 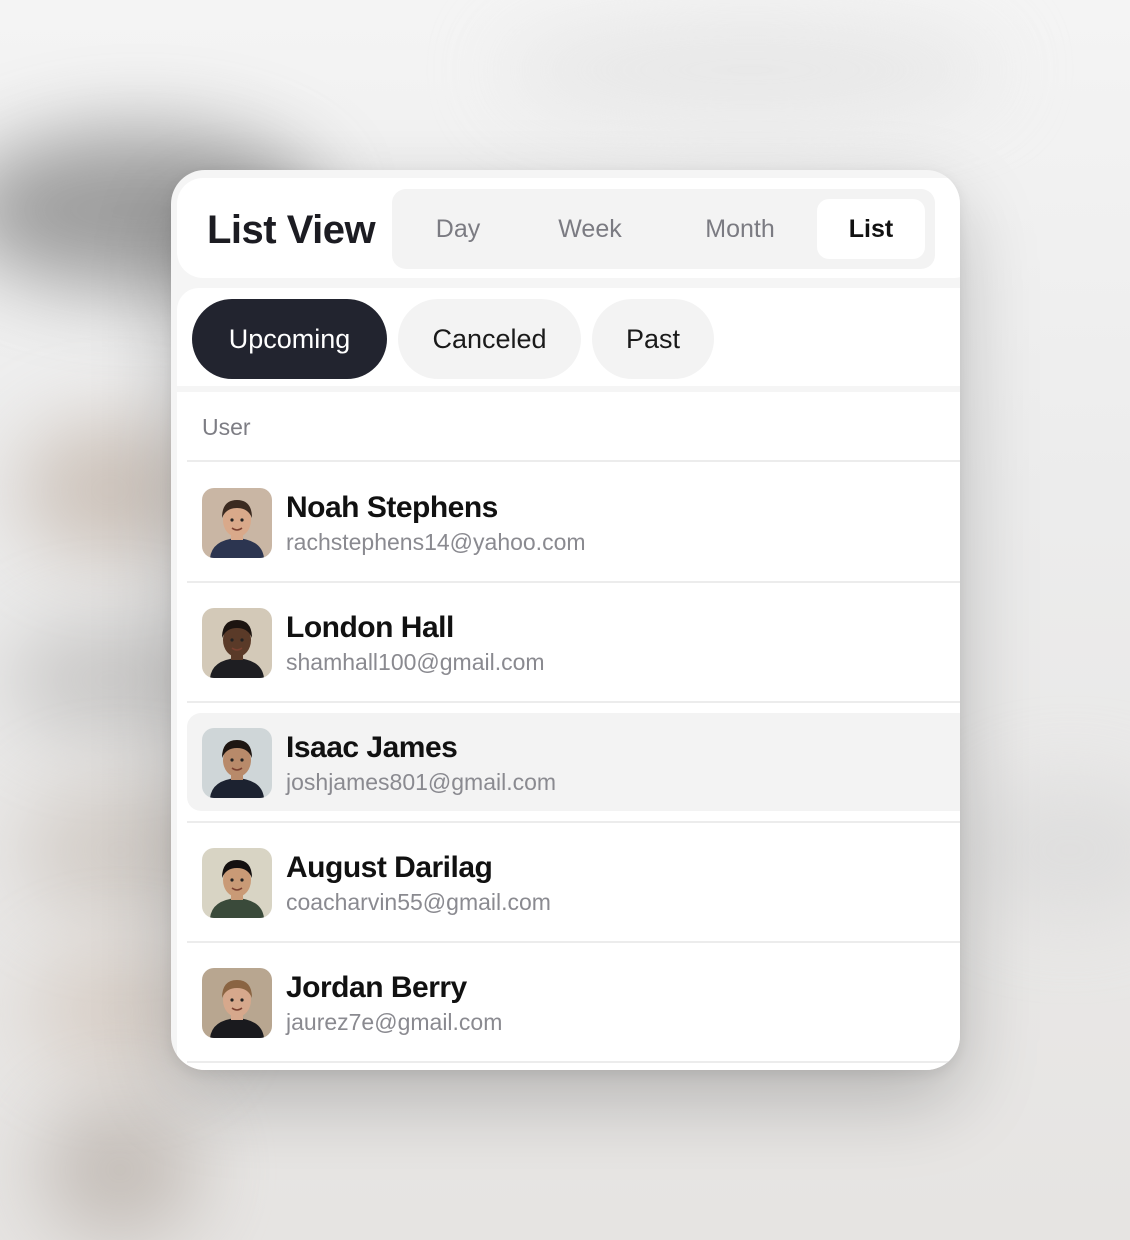 I want to click on user-list-row: Jordan Berry jaurez7e@gmail.com, so click(x=573, y=1003).